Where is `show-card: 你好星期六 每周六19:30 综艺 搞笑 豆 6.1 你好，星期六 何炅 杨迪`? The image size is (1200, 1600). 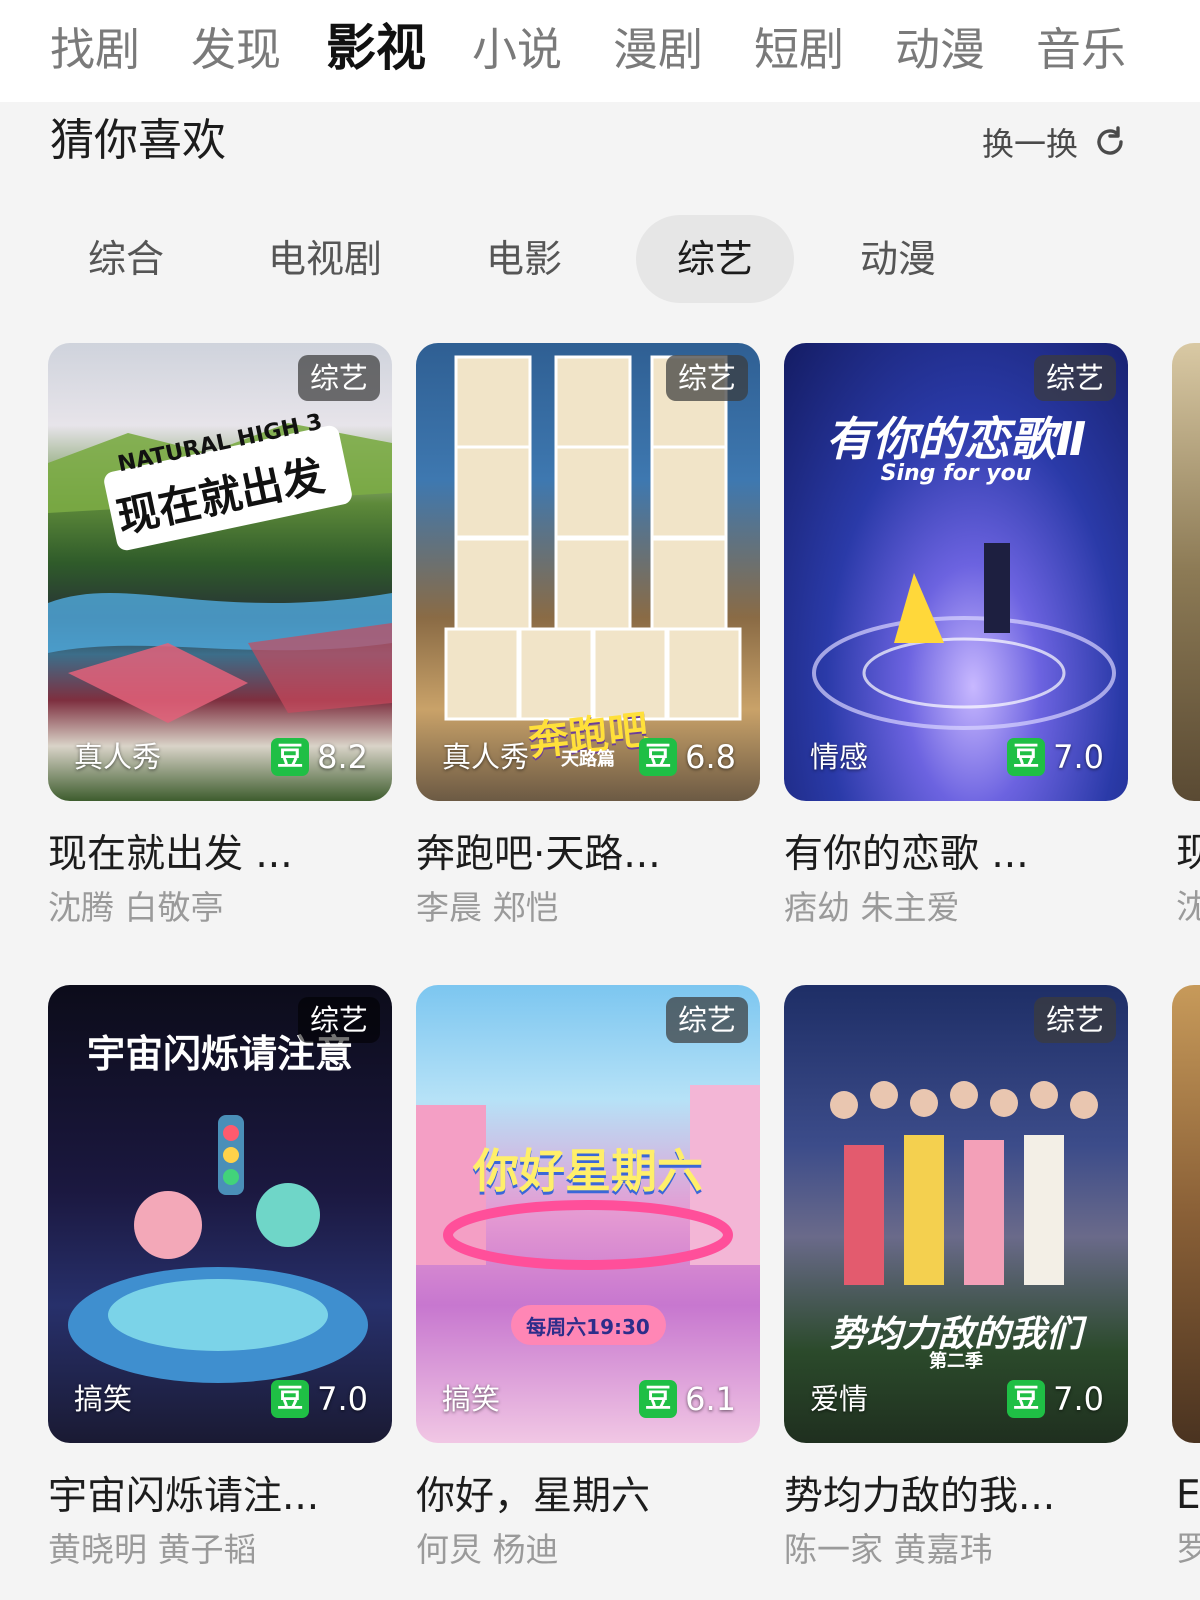
show-card: 你好星期六 每周六19:30 综艺 搞笑 豆 6.1 你好，星期六 何炅 杨迪 is located at coordinates (588, 1279).